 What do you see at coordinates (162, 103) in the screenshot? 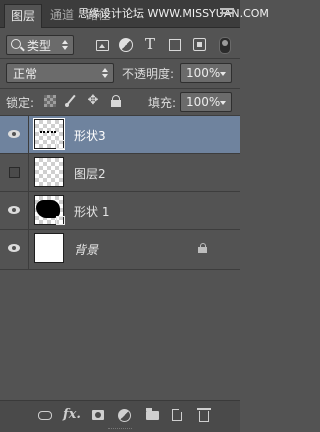
I see `fill-label: 填充:` at bounding box center [162, 103].